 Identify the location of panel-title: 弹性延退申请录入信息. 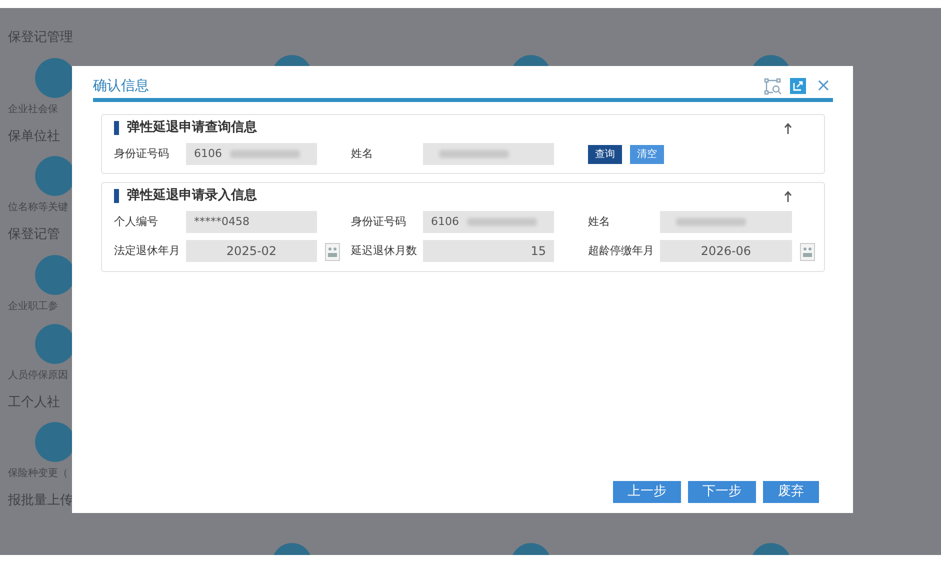
(185, 196).